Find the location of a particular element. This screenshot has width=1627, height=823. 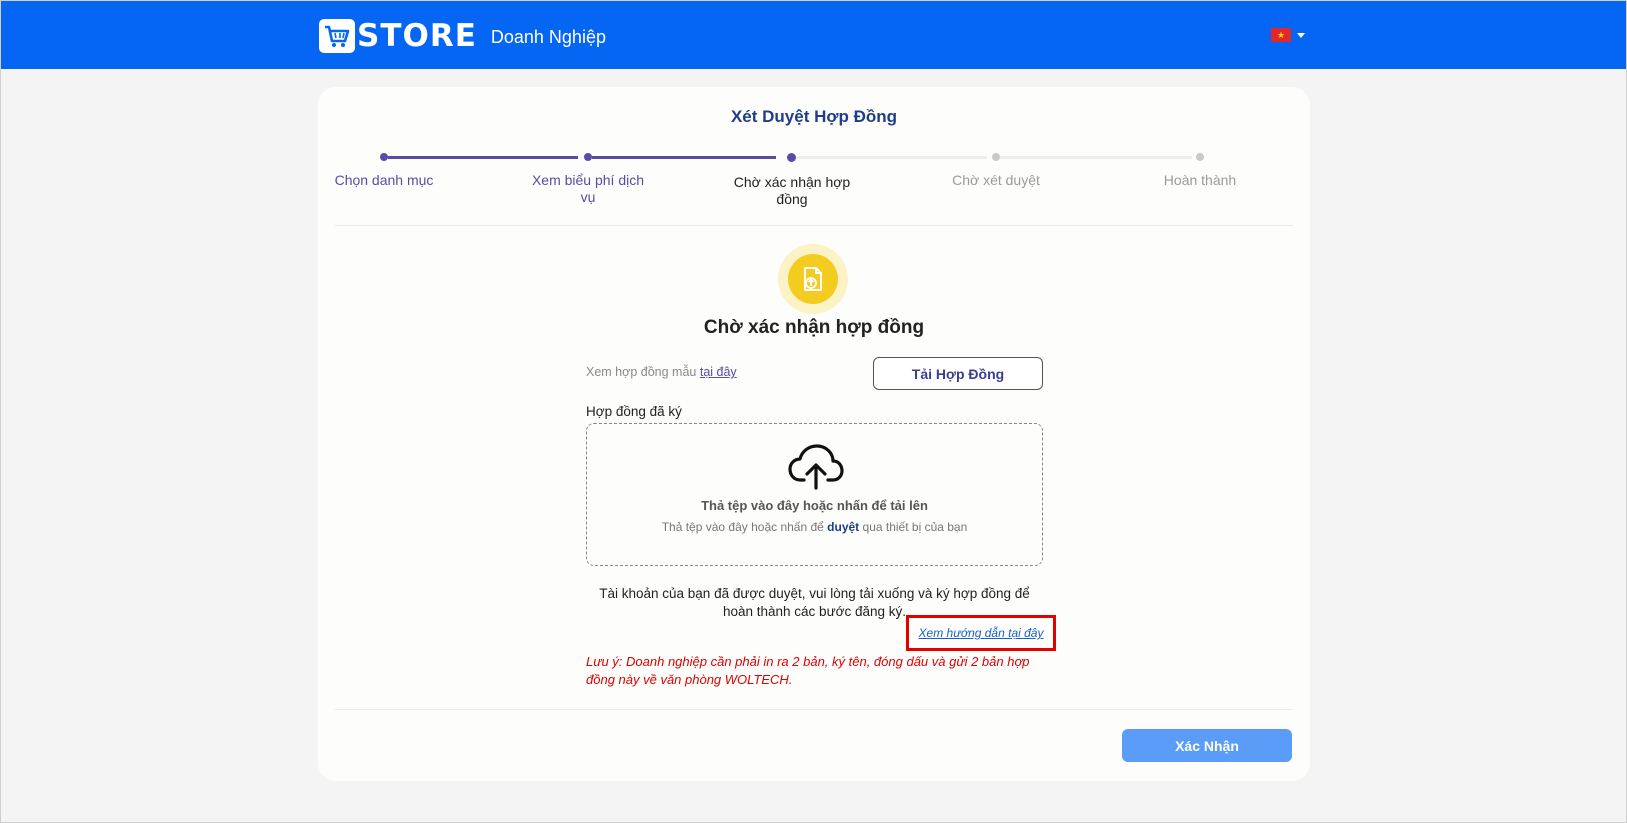

signed-contract-label: Hợp đồng đã ký is located at coordinates (634, 411).